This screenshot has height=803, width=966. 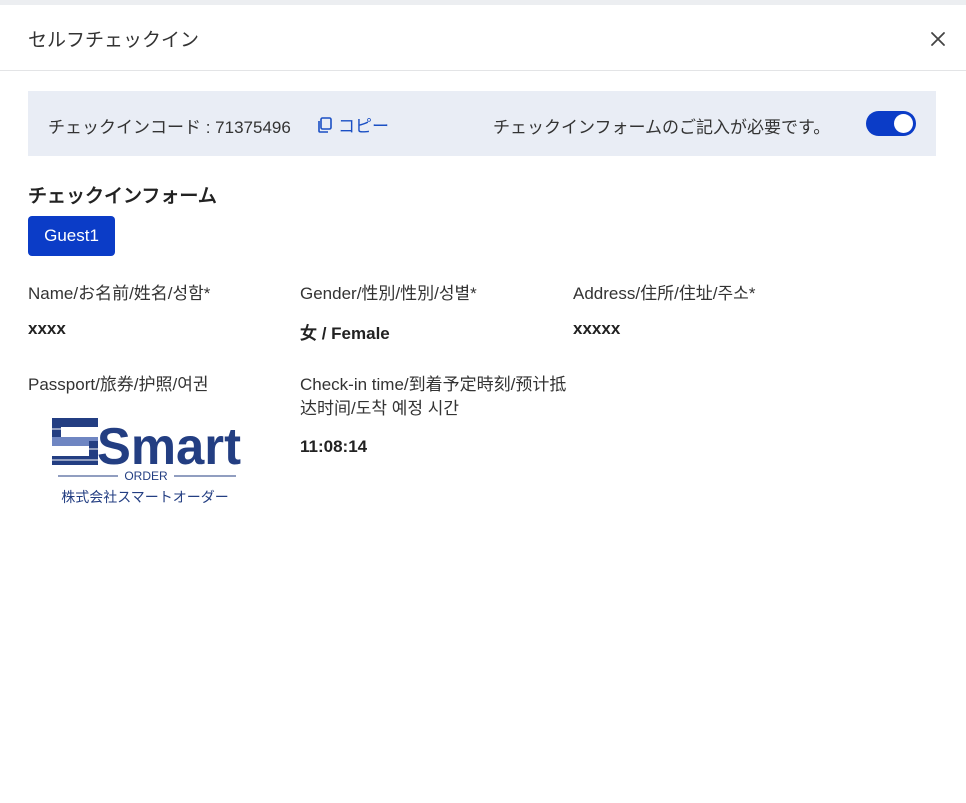 What do you see at coordinates (662, 127) in the screenshot?
I see `form-required-label: チェックインフォームのご記入が必要です。` at bounding box center [662, 127].